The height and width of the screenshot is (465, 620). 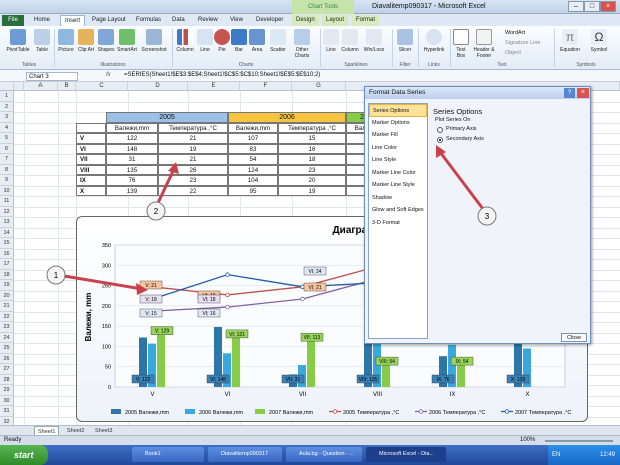 I want to click on table-cell: 122, so click(x=132, y=138).